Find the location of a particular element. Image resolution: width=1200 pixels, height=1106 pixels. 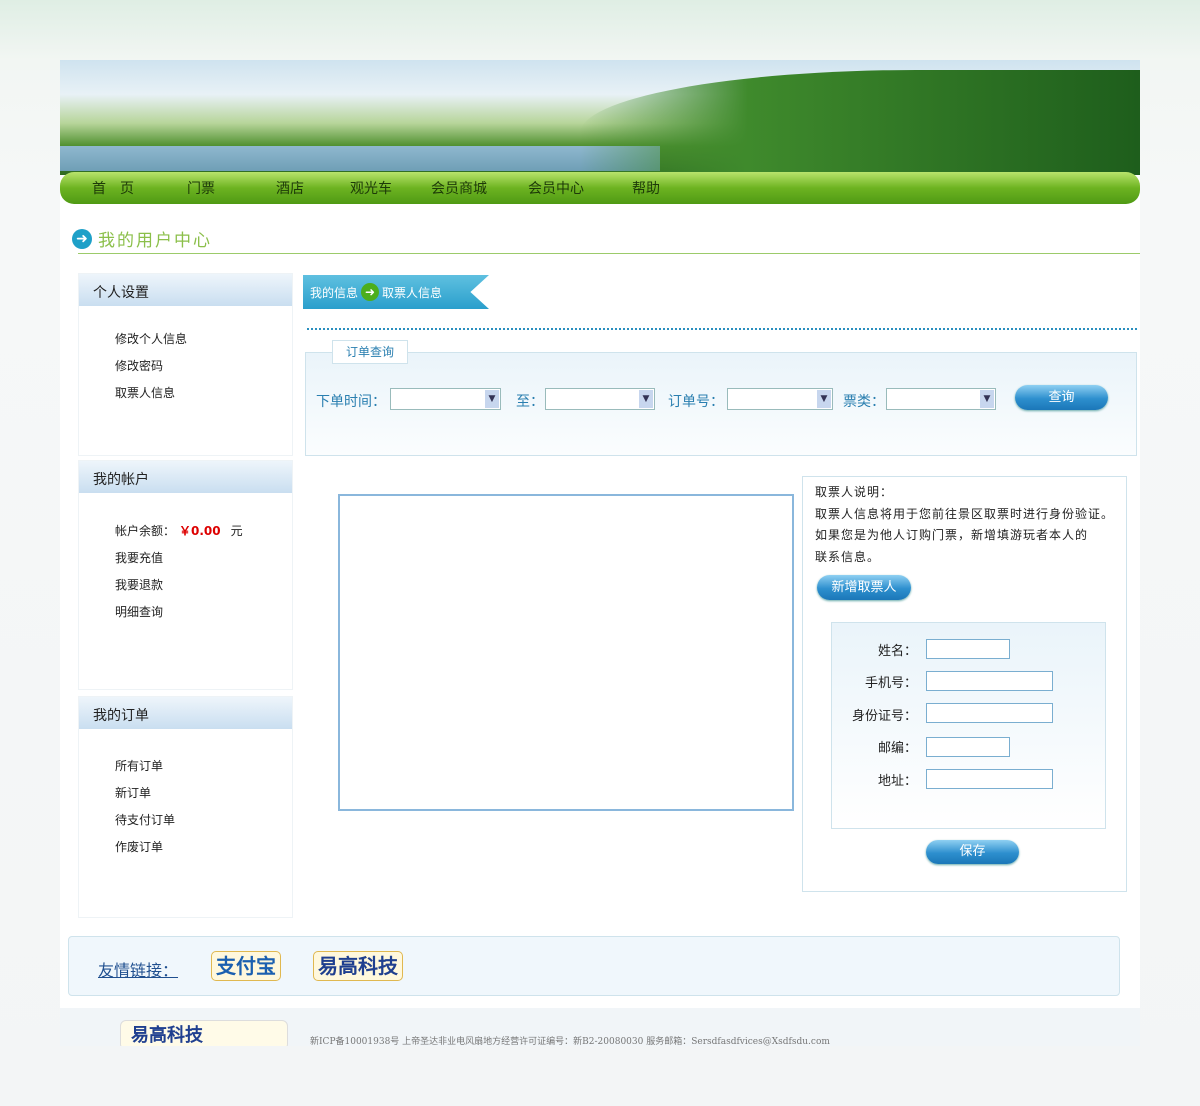

phone-label: 手机号： is located at coordinates (890, 683).